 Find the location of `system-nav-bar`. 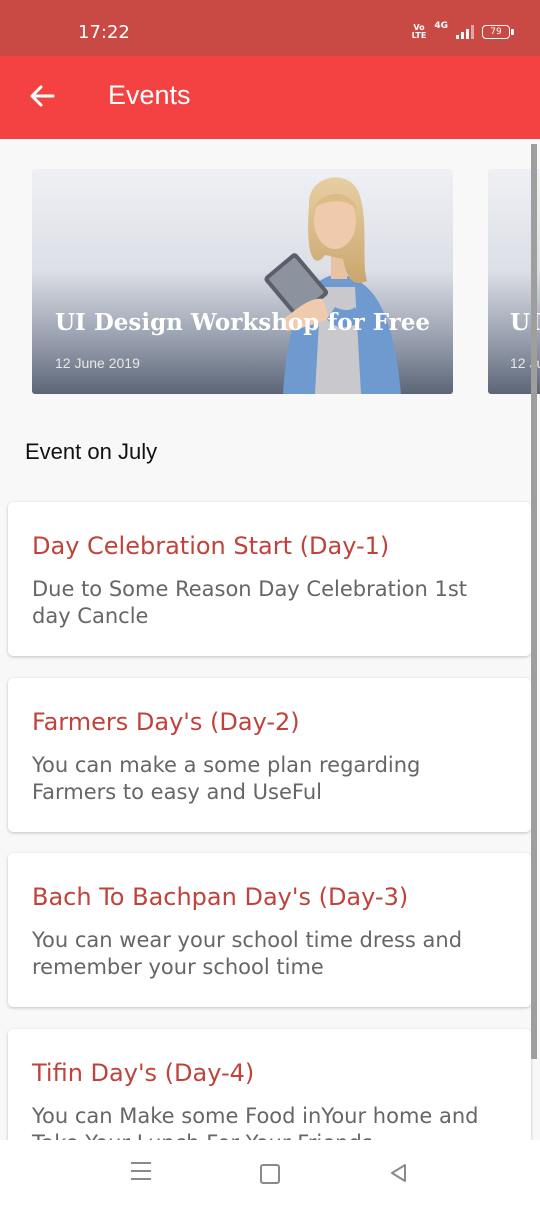

system-nav-bar is located at coordinates (270, 1173).